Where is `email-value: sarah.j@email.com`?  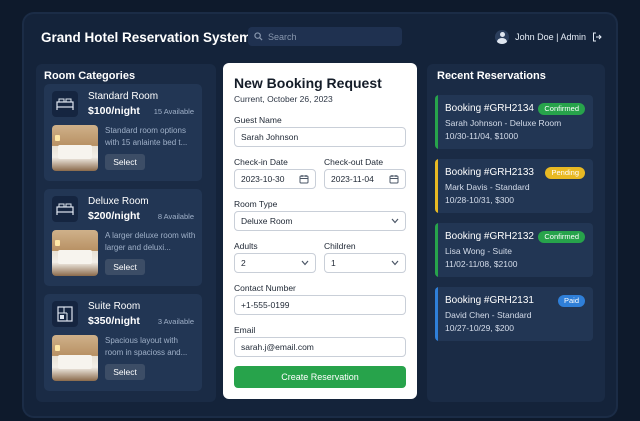
email-value: sarah.j@email.com is located at coordinates (277, 347).